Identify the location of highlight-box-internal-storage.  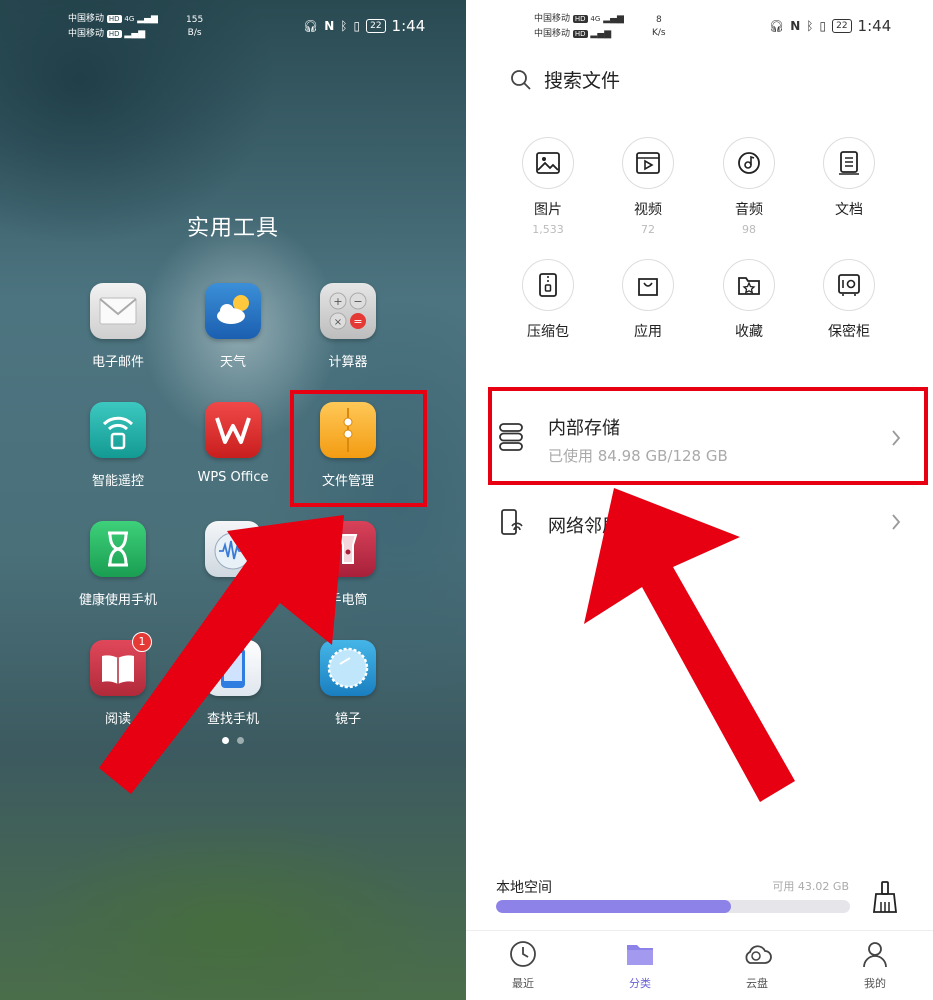
(708, 436).